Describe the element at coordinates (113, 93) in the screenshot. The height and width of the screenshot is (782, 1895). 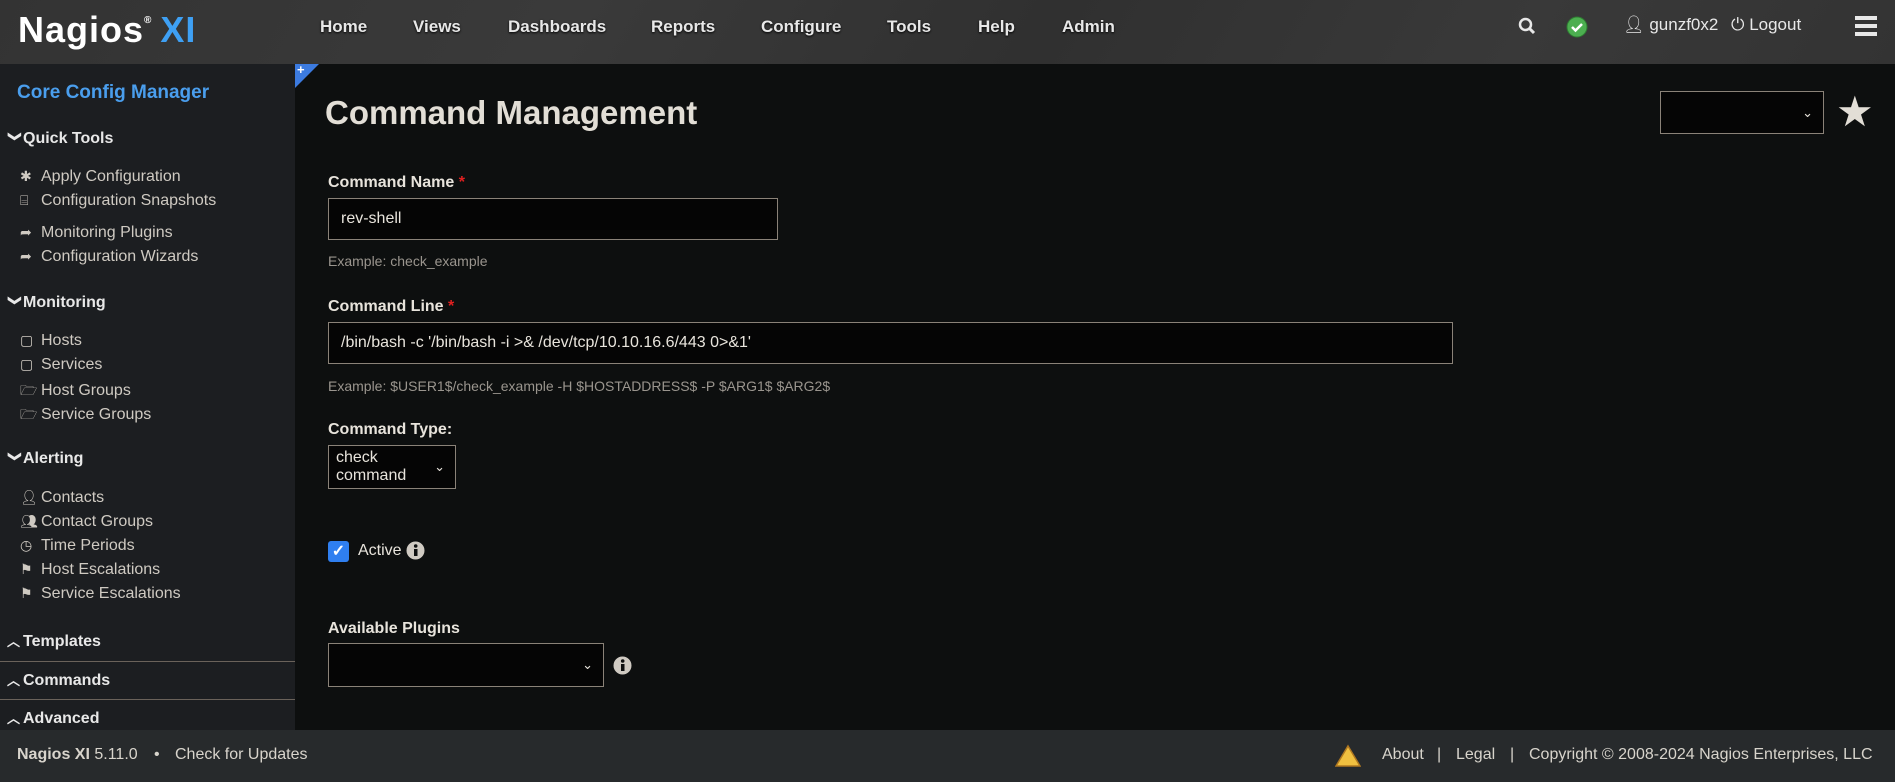
I see `sidebar-title: Core Config Manager` at that location.